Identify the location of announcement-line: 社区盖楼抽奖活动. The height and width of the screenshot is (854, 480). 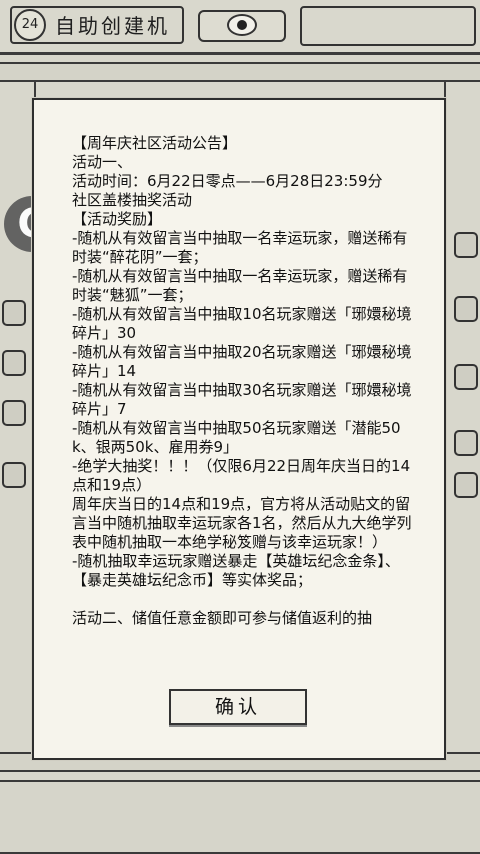
(132, 200).